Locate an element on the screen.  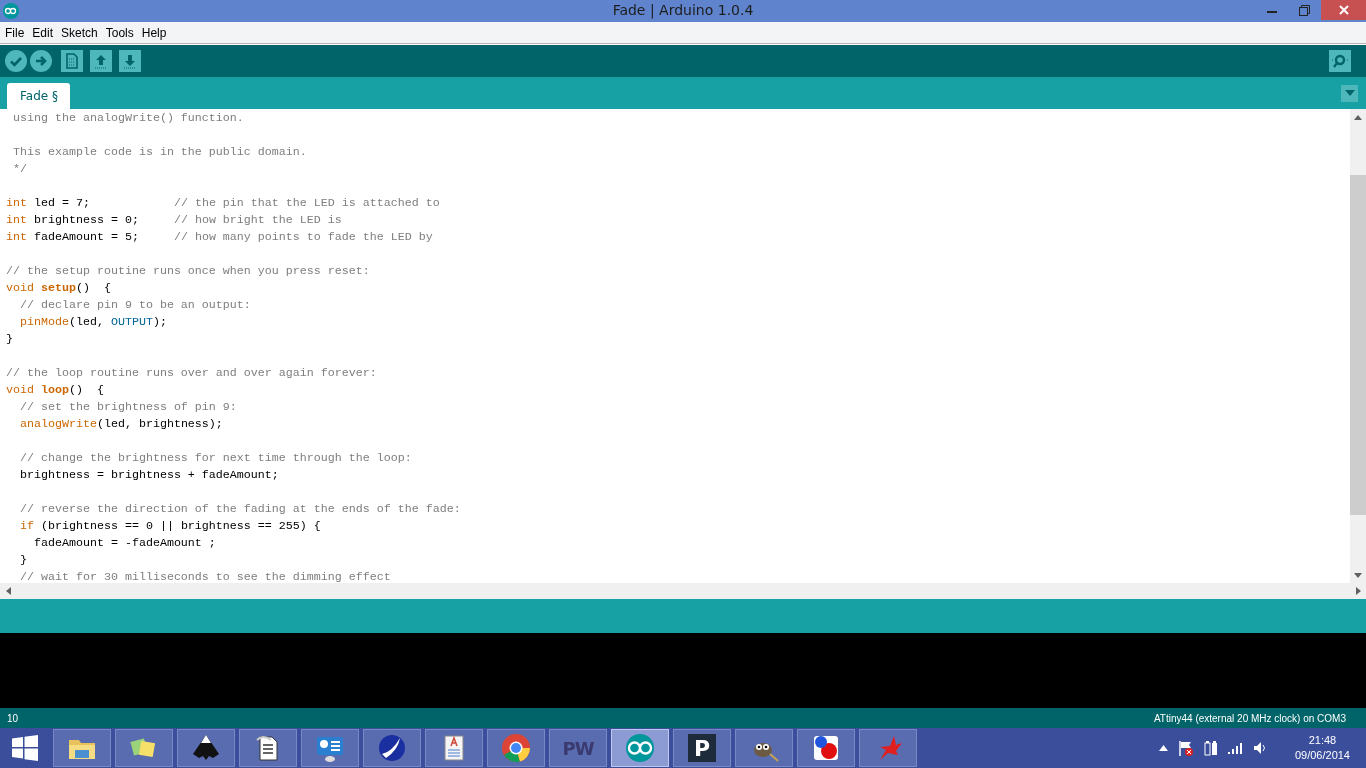
infinity-logo-icon is located at coordinates (640, 748).